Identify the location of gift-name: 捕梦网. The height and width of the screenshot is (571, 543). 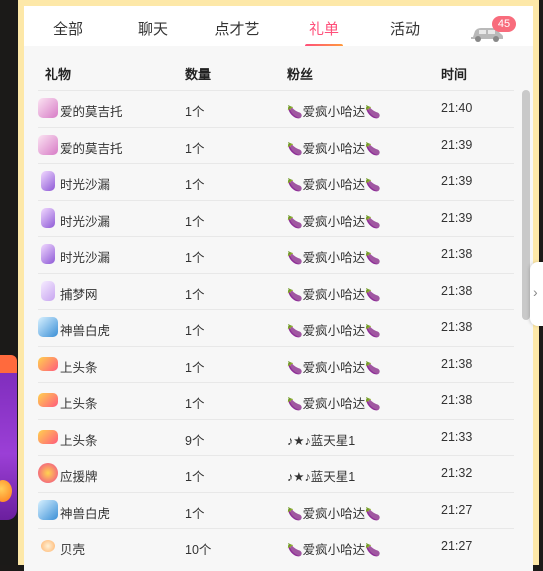
(79, 294).